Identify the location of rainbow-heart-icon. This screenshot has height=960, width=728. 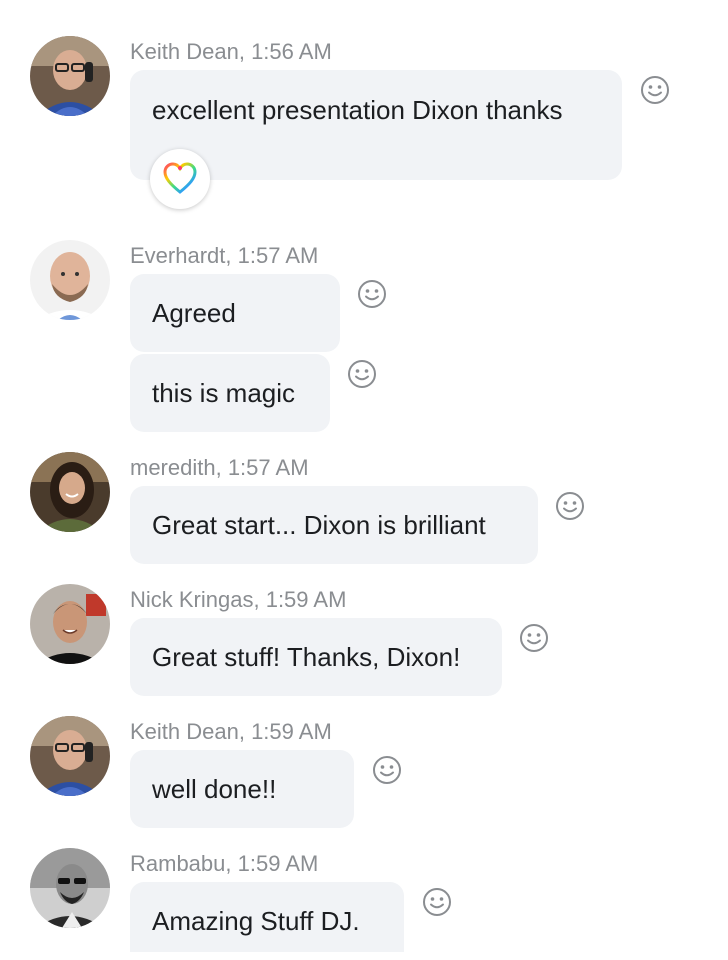
(180, 178).